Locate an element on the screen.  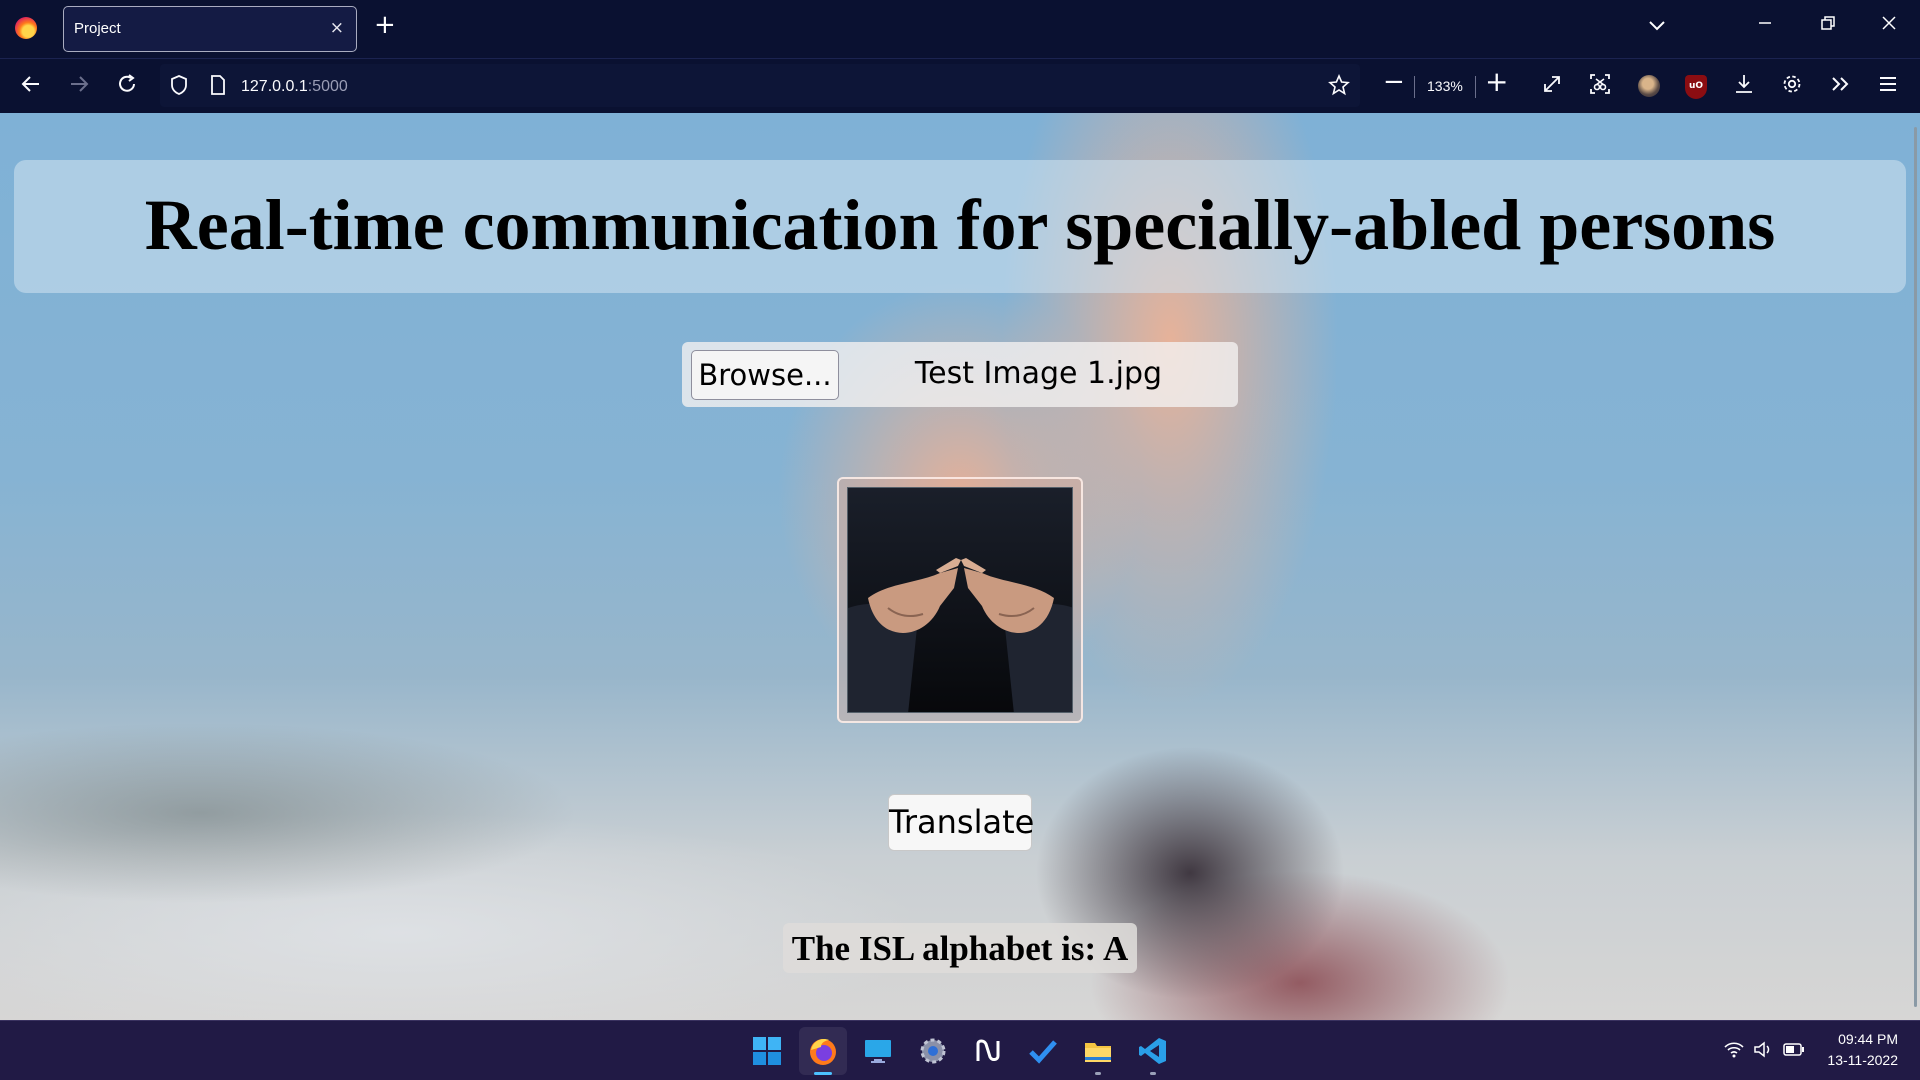
selected-file-name: Test Image 1.jpg is located at coordinates (1038, 373).